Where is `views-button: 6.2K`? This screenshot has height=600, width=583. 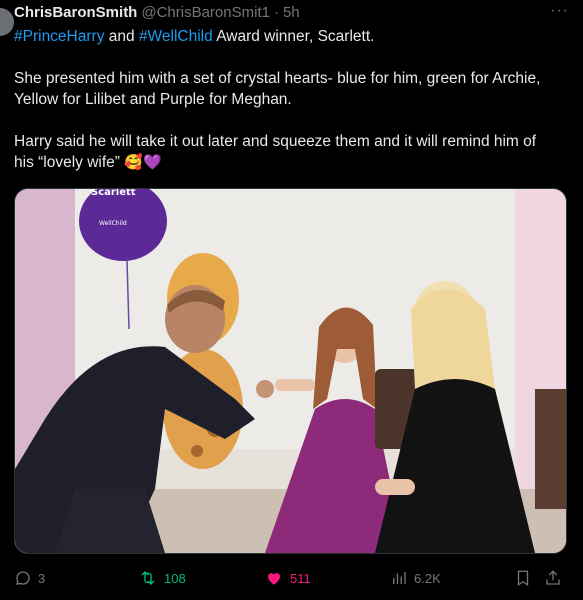 views-button: 6.2K is located at coordinates (415, 578).